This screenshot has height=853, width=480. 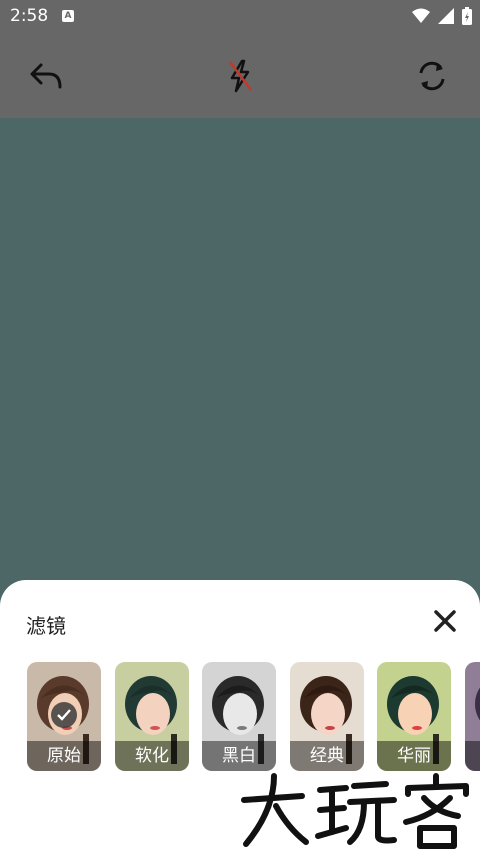 I want to click on filter-label: 软化, so click(x=152, y=756).